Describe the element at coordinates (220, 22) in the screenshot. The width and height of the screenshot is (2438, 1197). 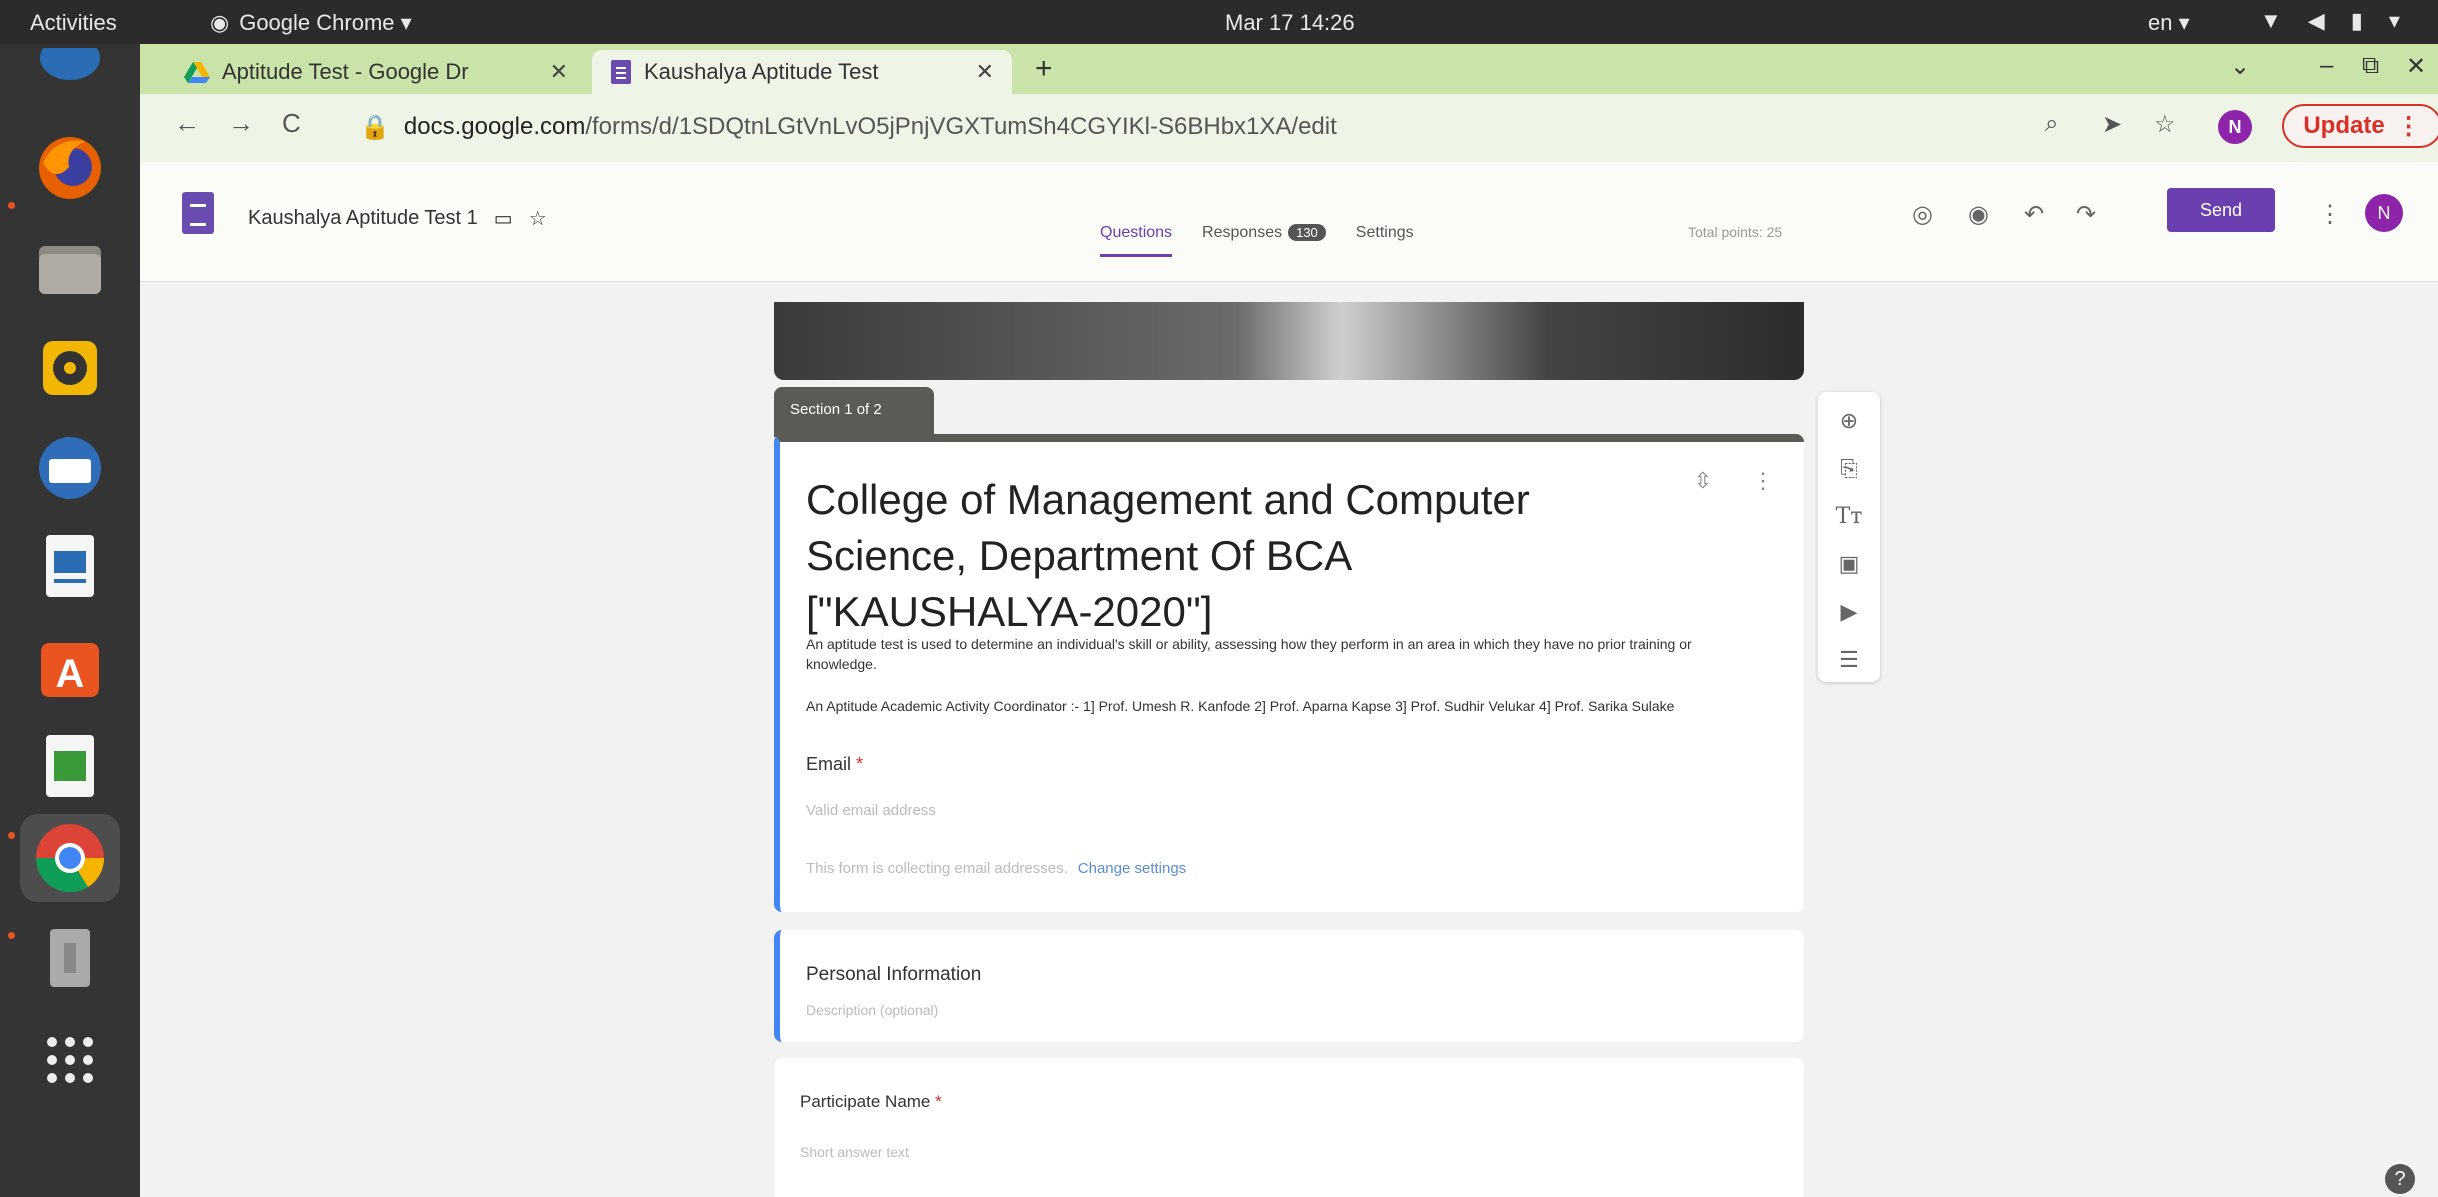
I see `chrome-small-icon: ◉` at that location.